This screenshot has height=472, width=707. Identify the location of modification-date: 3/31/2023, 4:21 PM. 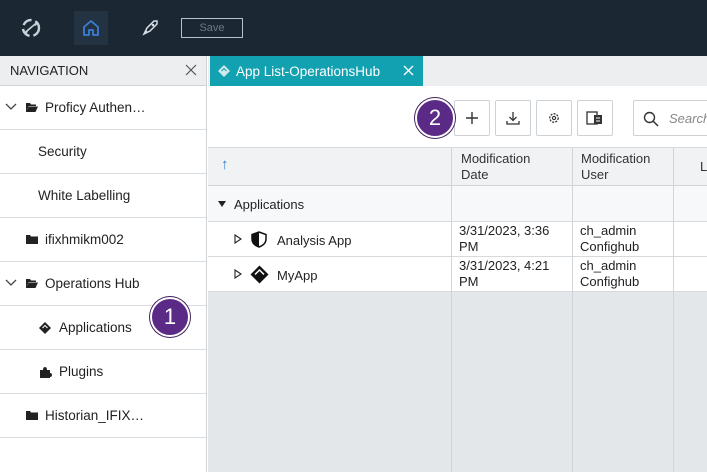
(504, 274).